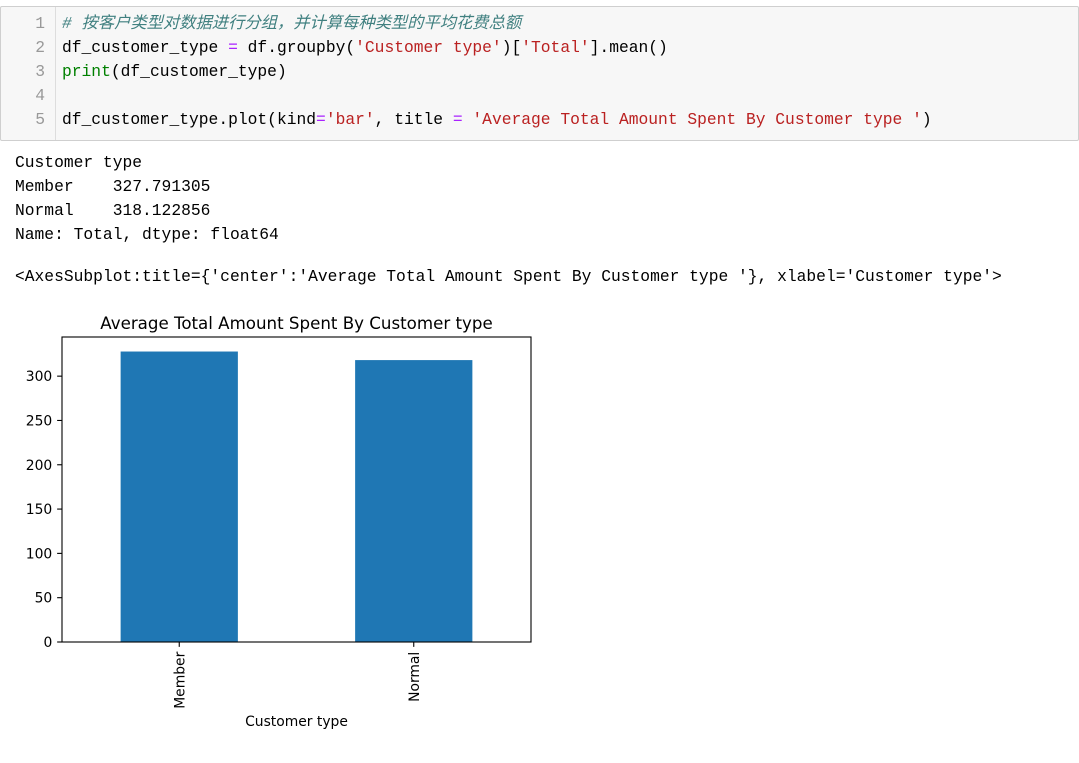  What do you see at coordinates (39, 554) in the screenshot?
I see `y-tick-label: 100` at bounding box center [39, 554].